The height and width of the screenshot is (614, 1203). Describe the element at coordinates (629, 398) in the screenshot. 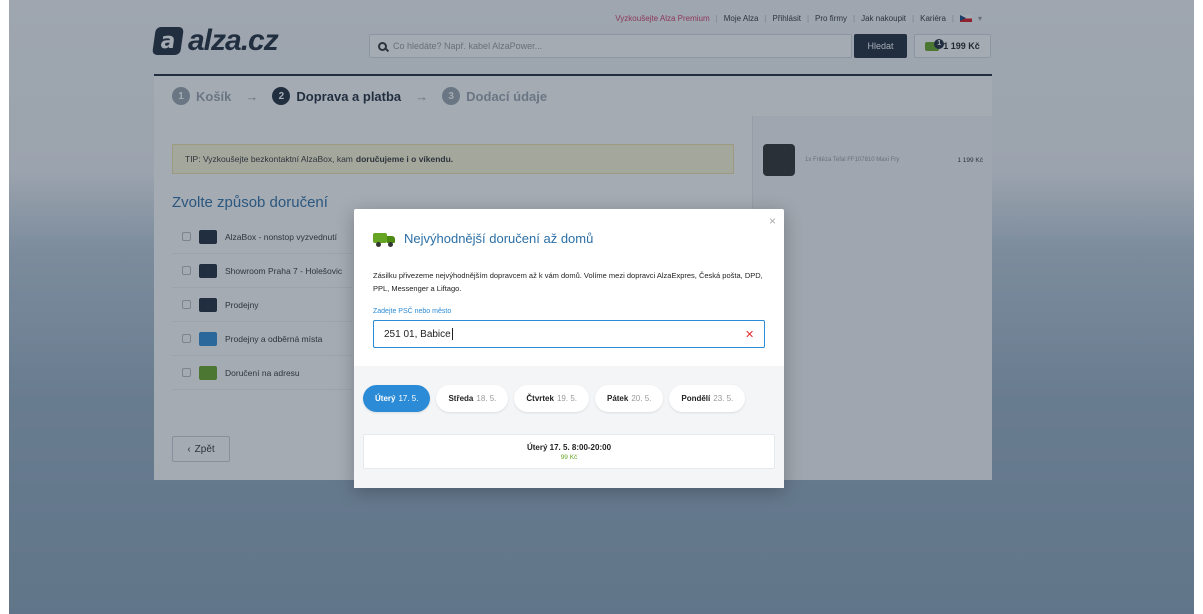

I see `day-tab-friday: Pátek 20. 5.` at that location.